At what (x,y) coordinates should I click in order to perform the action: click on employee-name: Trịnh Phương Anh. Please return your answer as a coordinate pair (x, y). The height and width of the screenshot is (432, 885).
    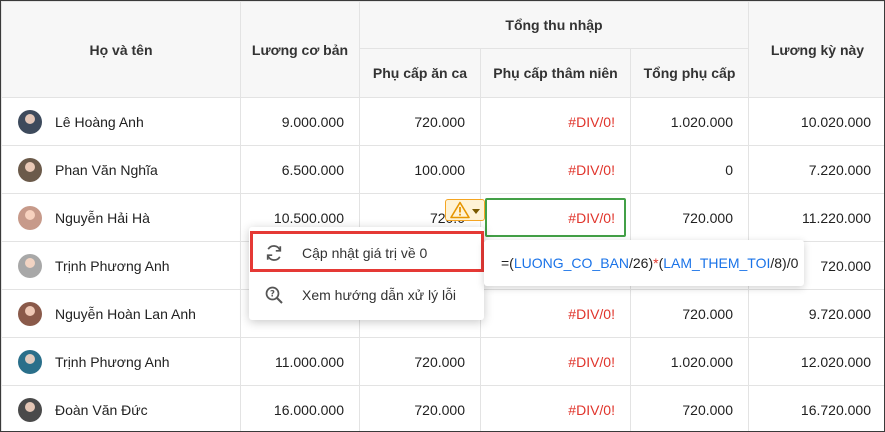
    Looking at the image, I should click on (112, 265).